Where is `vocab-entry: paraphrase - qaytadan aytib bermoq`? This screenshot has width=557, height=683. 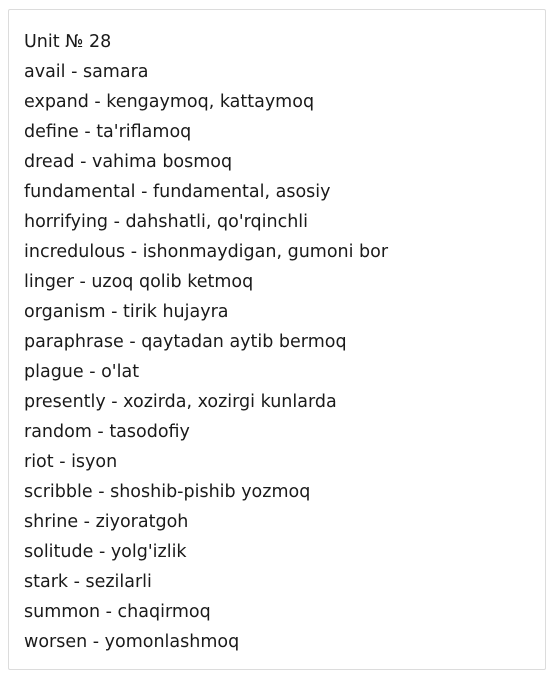
vocab-entry: paraphrase - qaytadan aytib bermoq is located at coordinates (185, 342).